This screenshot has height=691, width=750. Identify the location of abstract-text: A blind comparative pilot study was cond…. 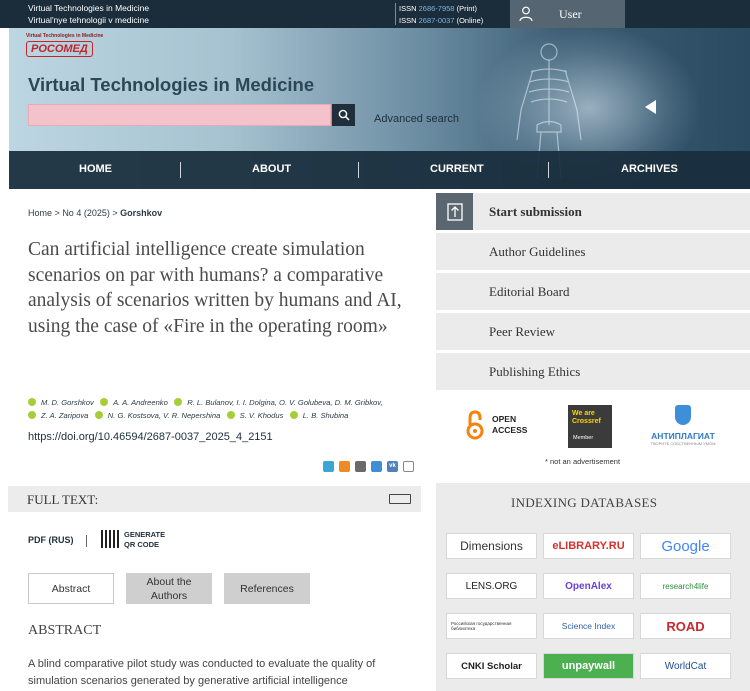
(202, 672).